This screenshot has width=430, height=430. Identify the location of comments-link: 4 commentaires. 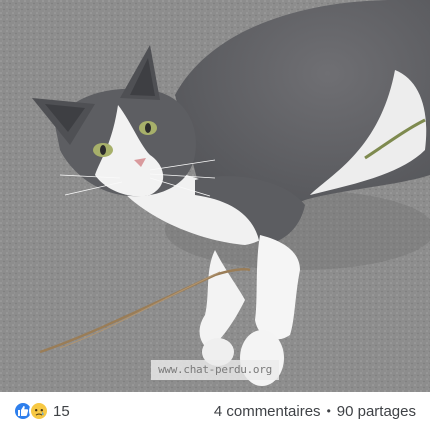
(267, 411).